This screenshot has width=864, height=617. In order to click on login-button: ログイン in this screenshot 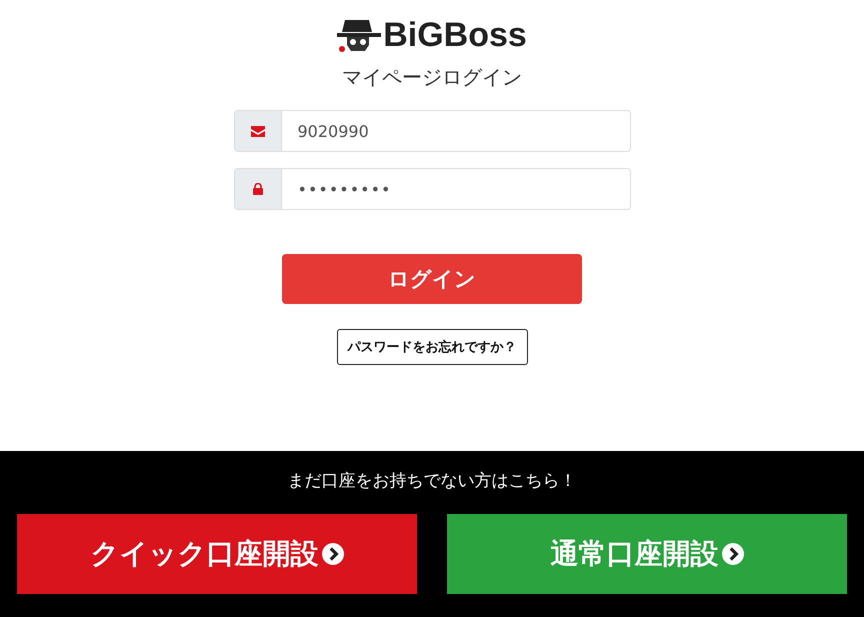, I will do `click(432, 279)`.